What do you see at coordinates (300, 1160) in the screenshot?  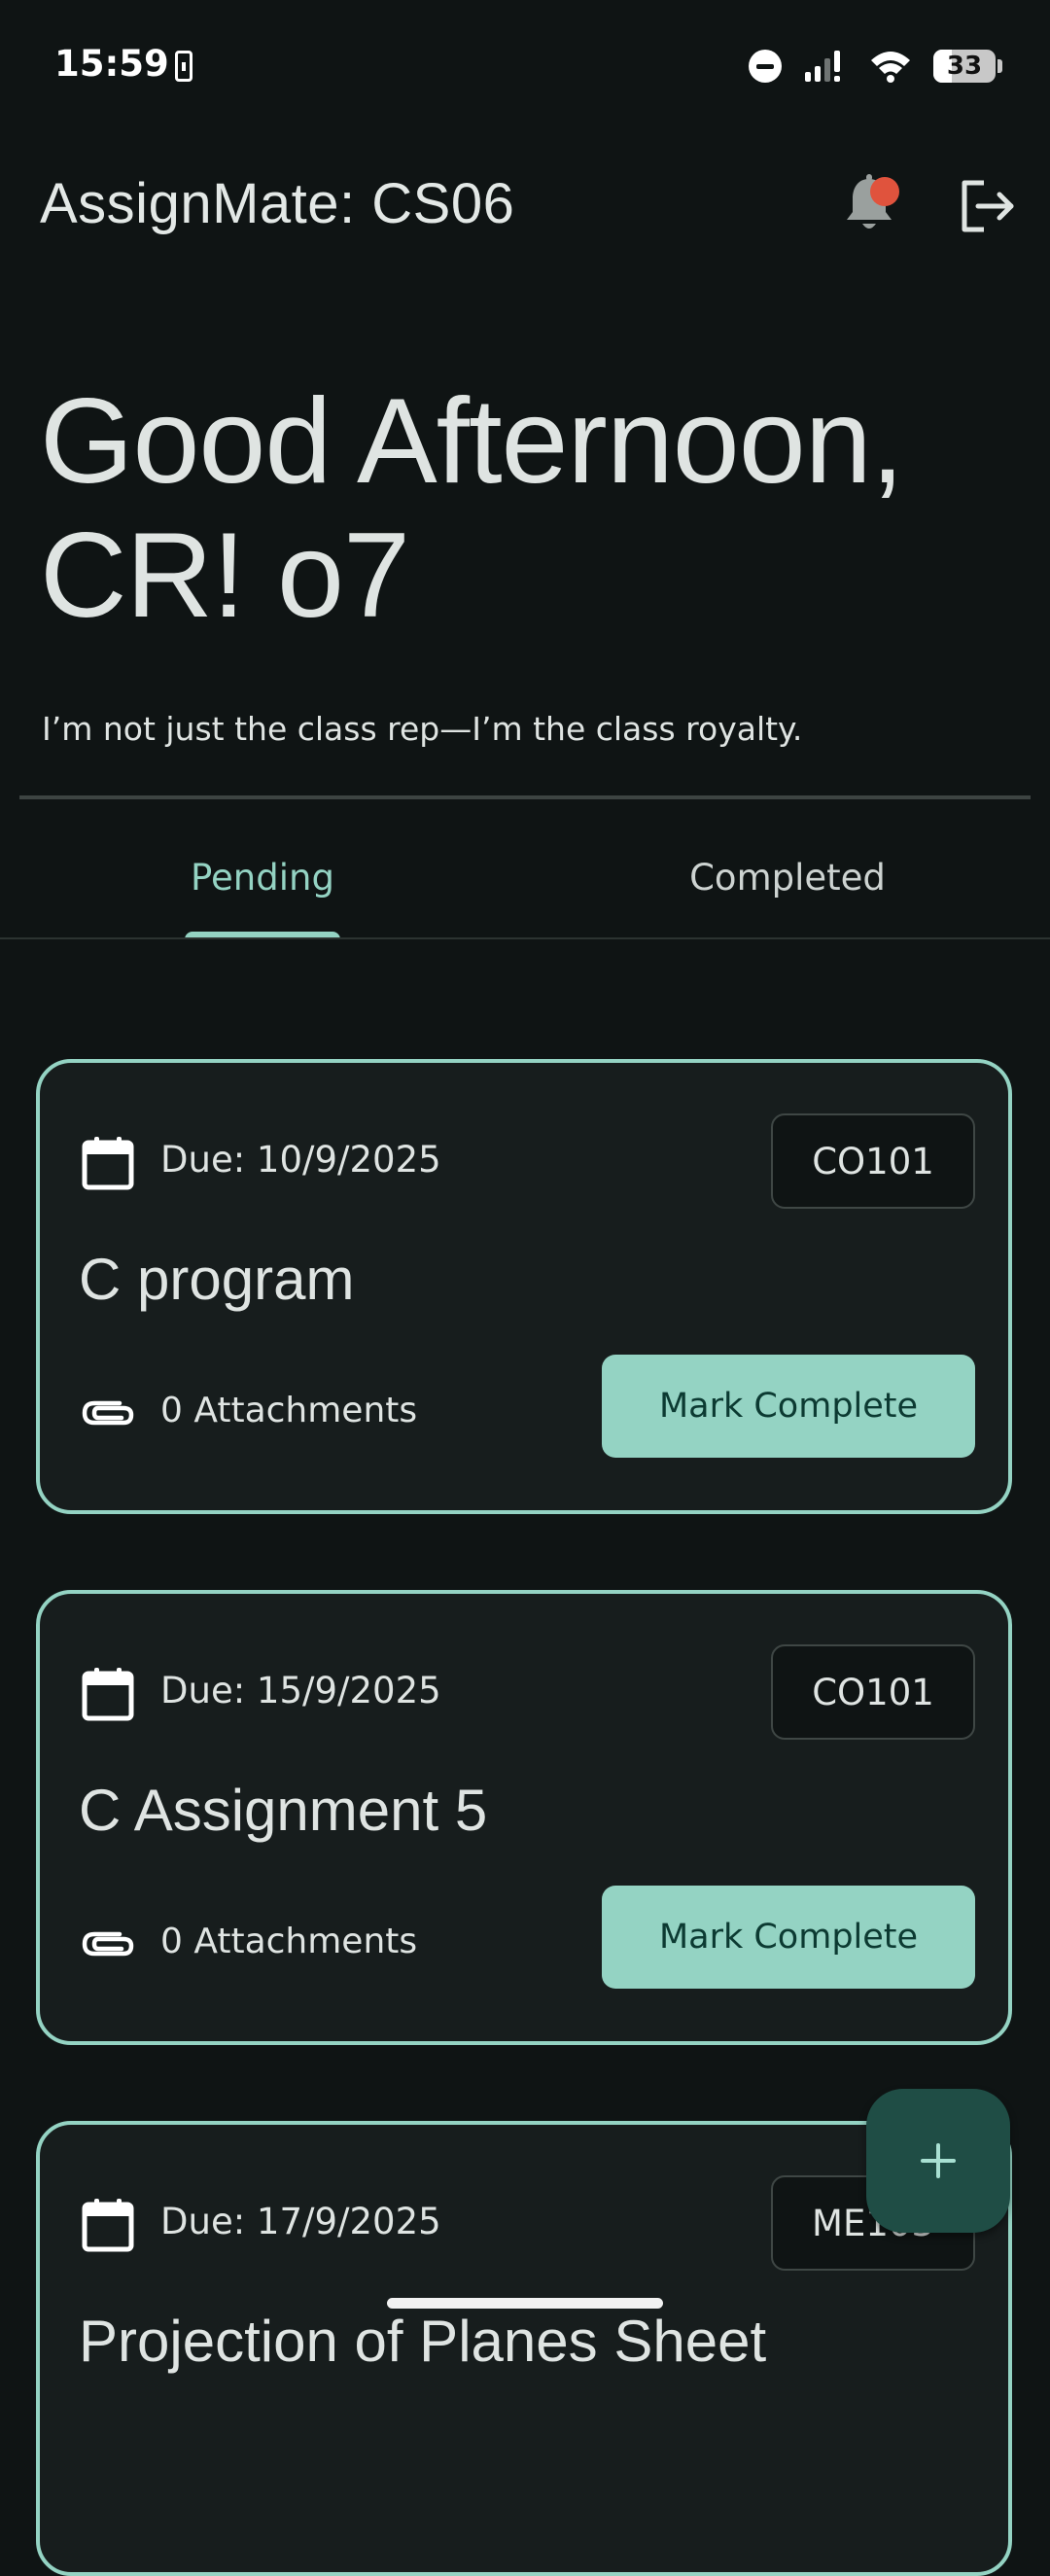 I see `due-date: Due: 10/9/2025` at bounding box center [300, 1160].